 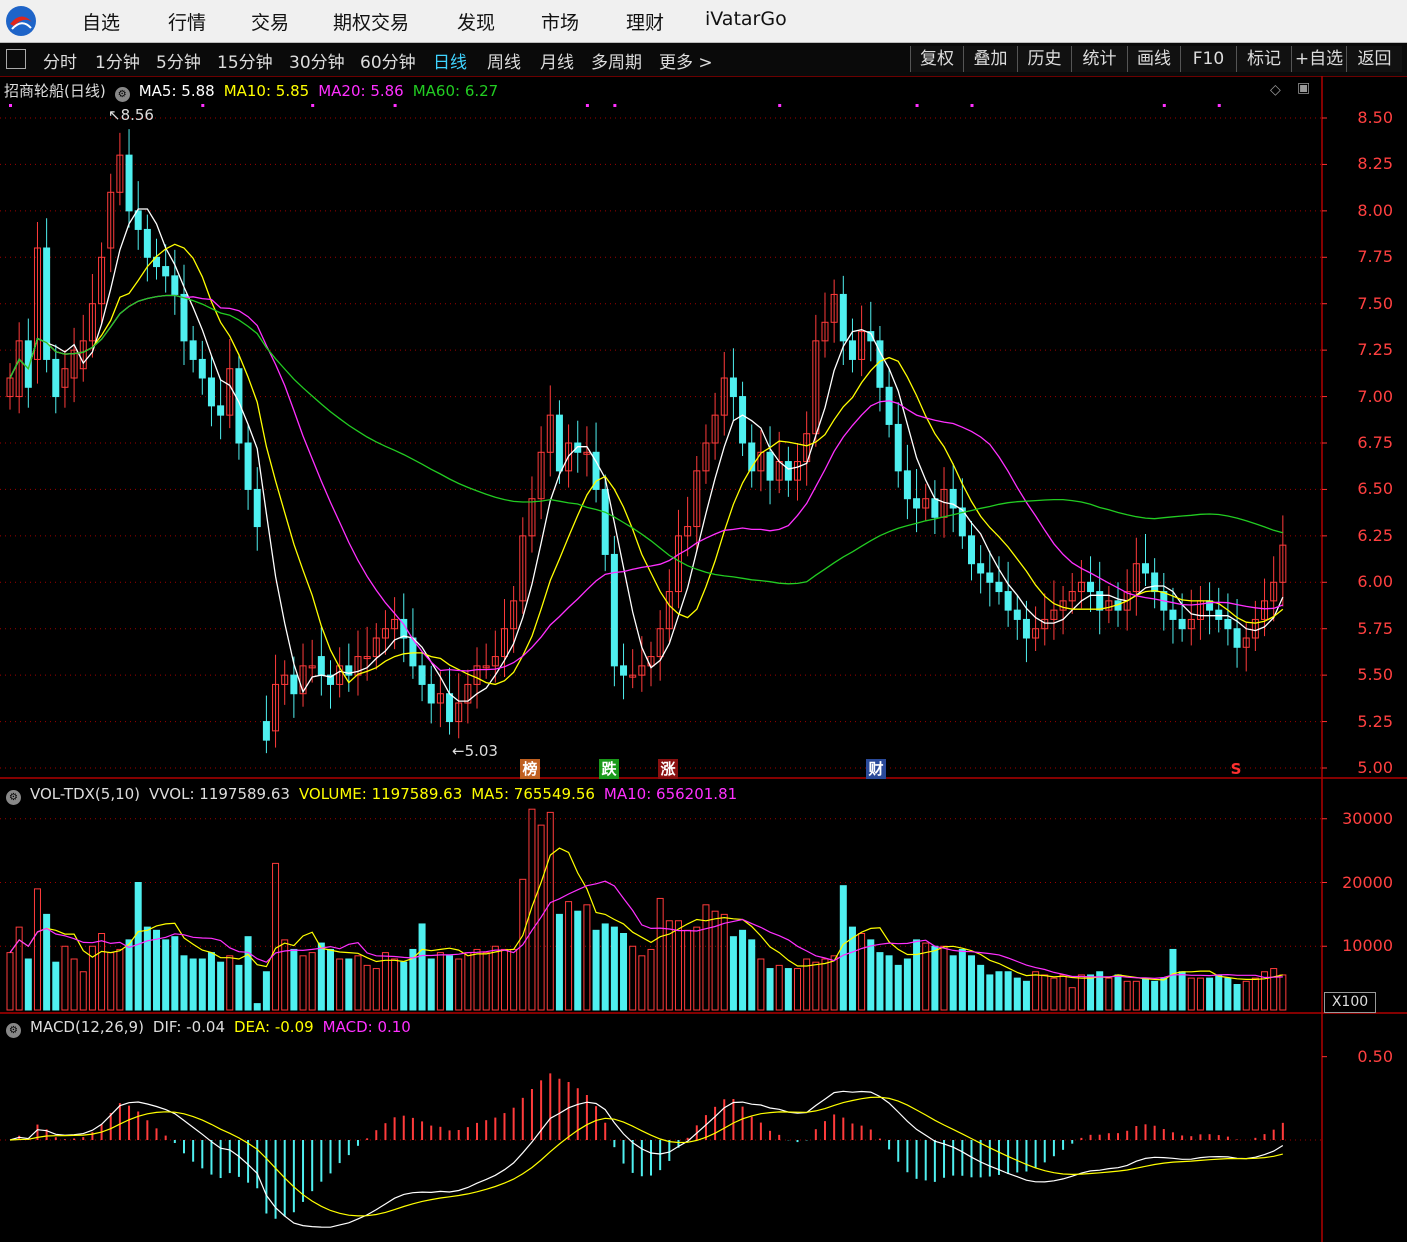 What do you see at coordinates (1375, 396) in the screenshot?
I see `price-tick-label: 7.00` at bounding box center [1375, 396].